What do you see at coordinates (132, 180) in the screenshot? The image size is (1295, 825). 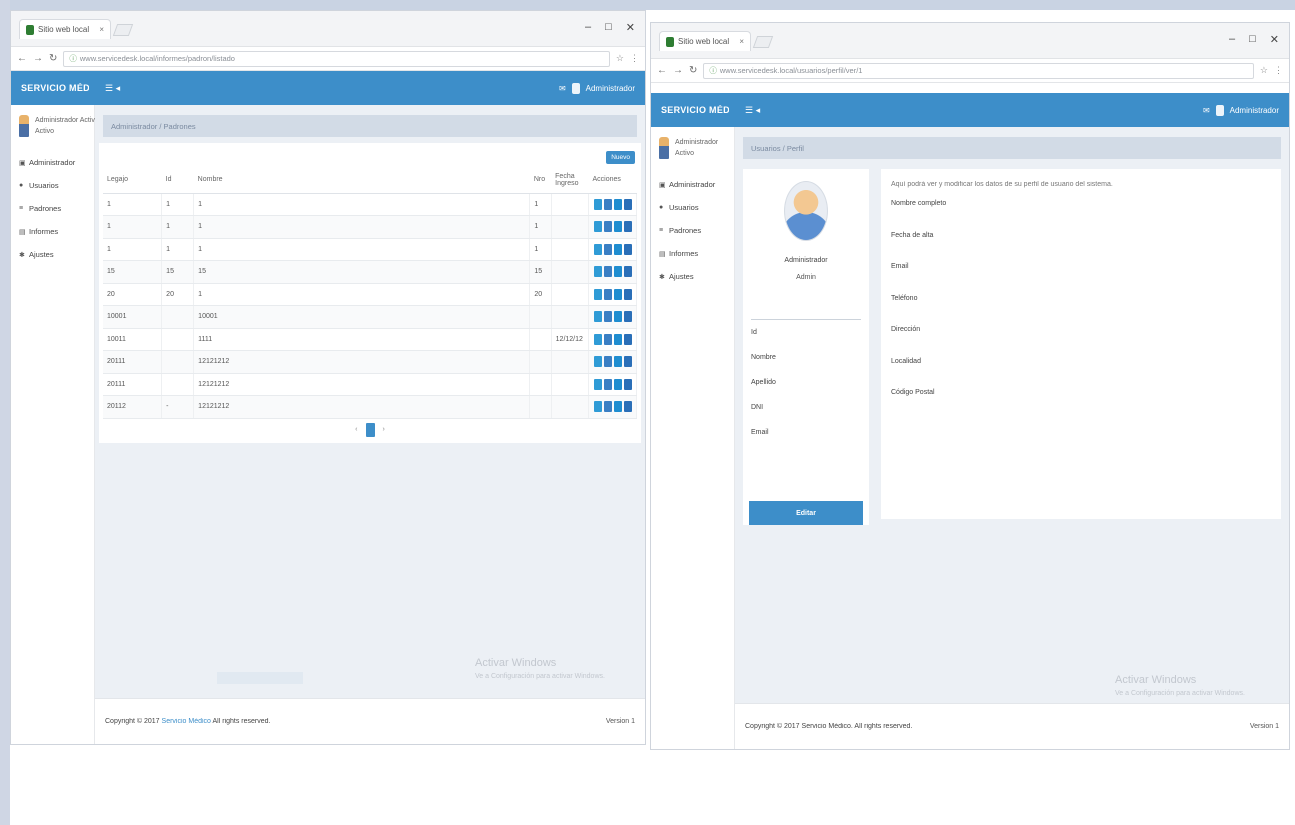 I see `column-header: Legajo` at bounding box center [132, 180].